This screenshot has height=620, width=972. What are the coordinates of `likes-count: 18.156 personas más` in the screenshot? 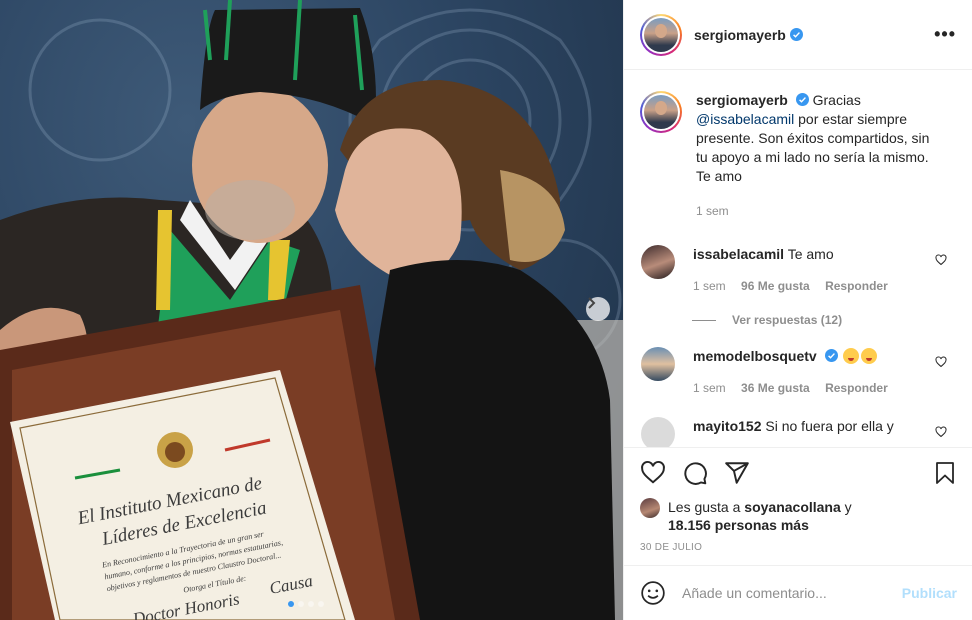 It's located at (738, 525).